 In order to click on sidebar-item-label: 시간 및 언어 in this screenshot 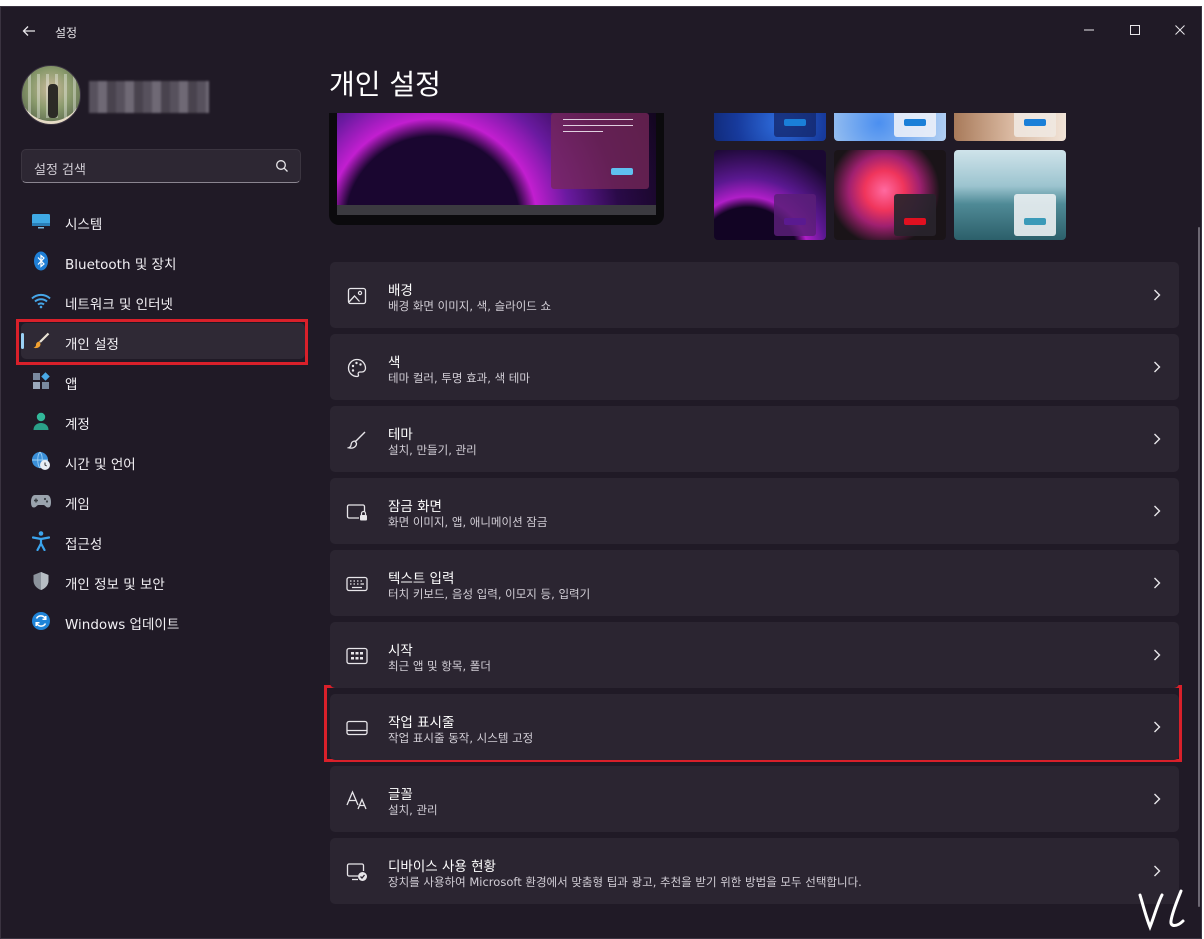, I will do `click(100, 465)`.